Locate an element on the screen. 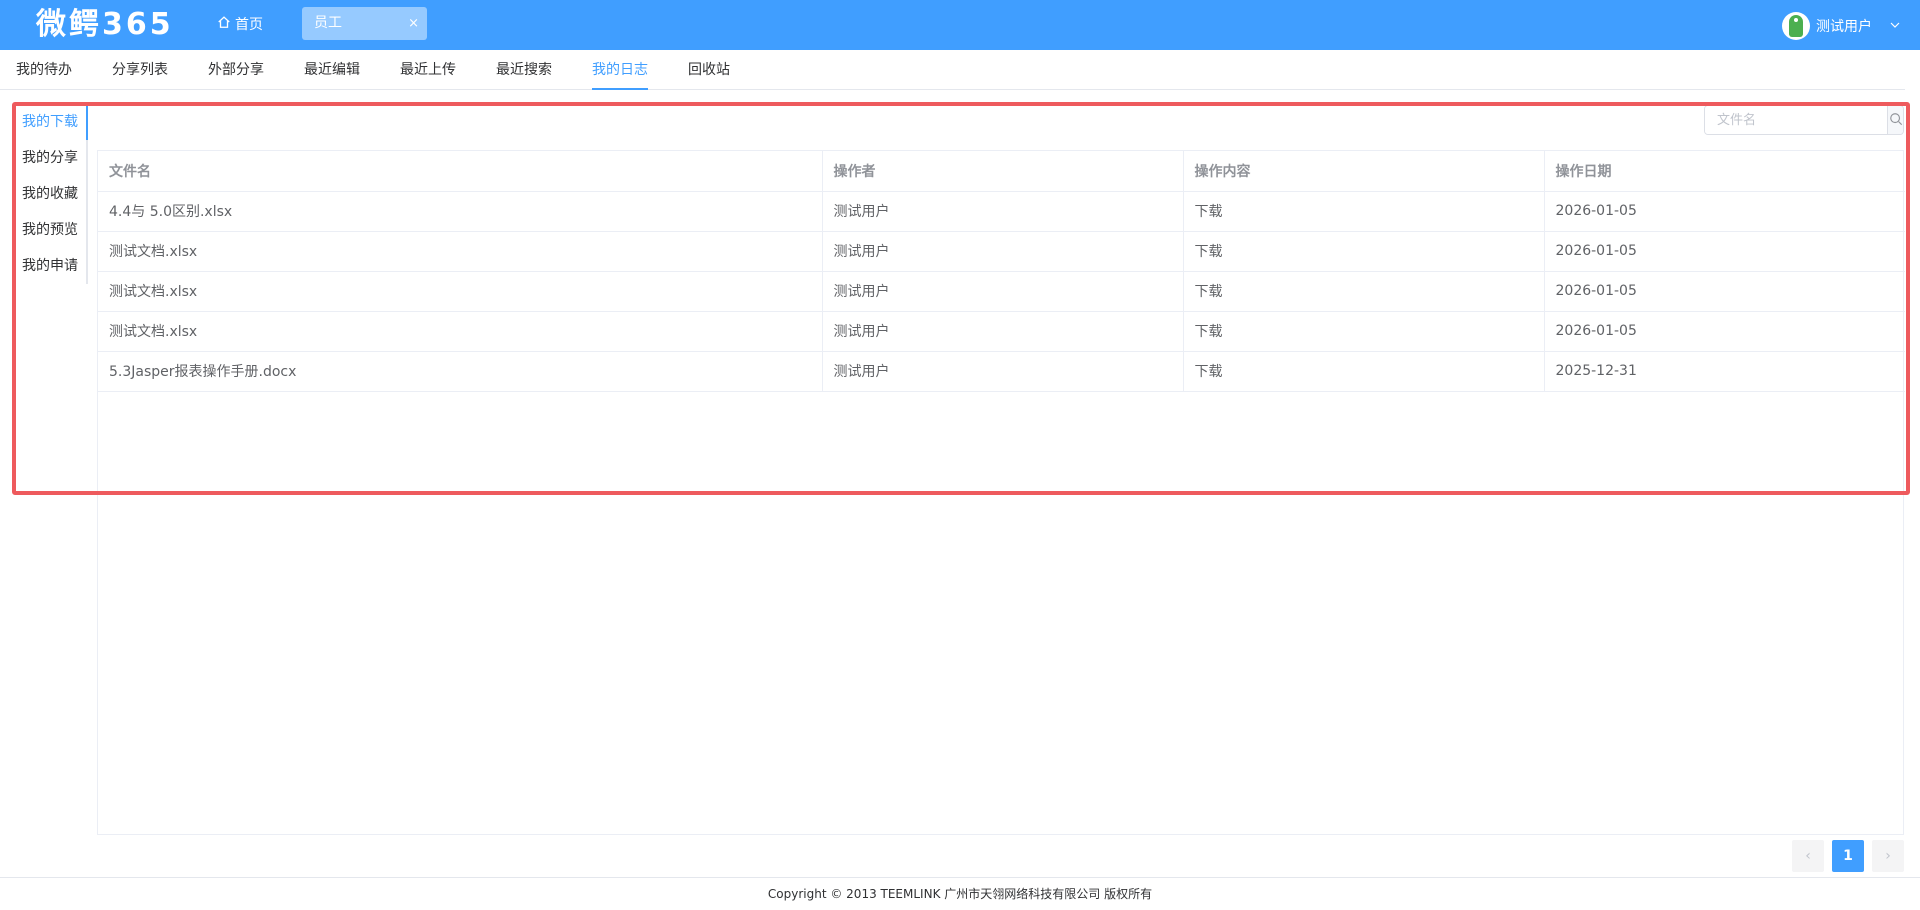  column-header-action: 操作内容 is located at coordinates (1364, 171).